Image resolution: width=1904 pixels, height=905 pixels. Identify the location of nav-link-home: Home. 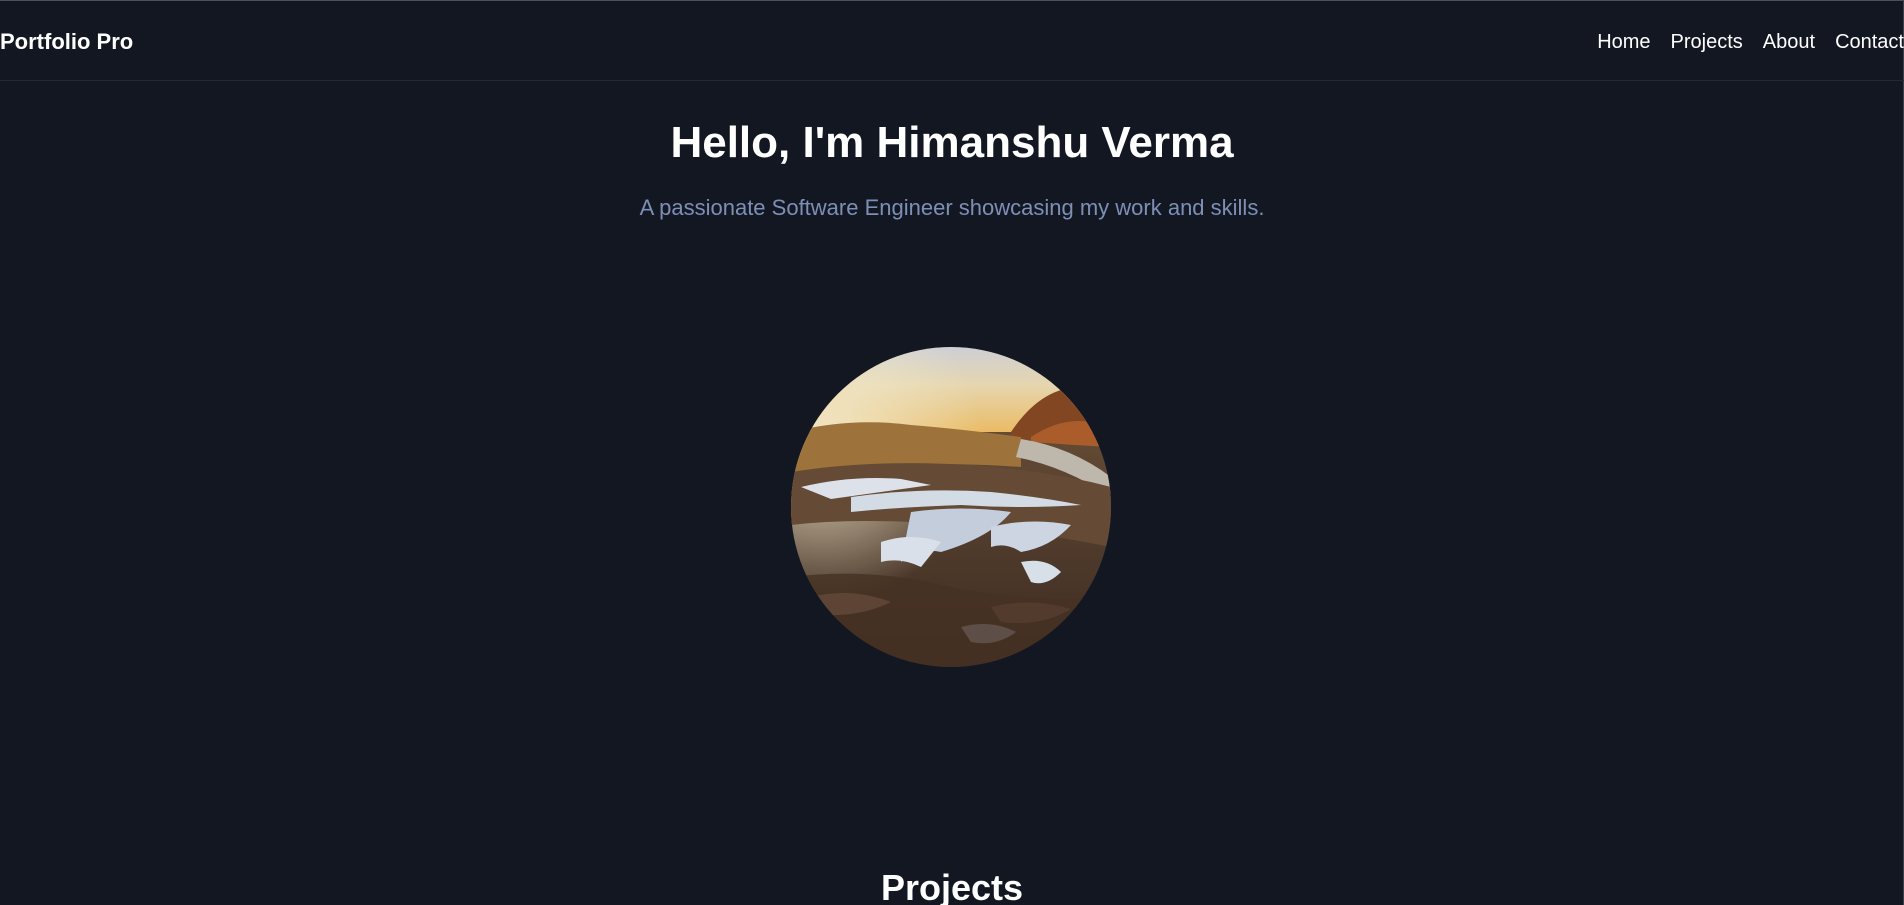
(1623, 42).